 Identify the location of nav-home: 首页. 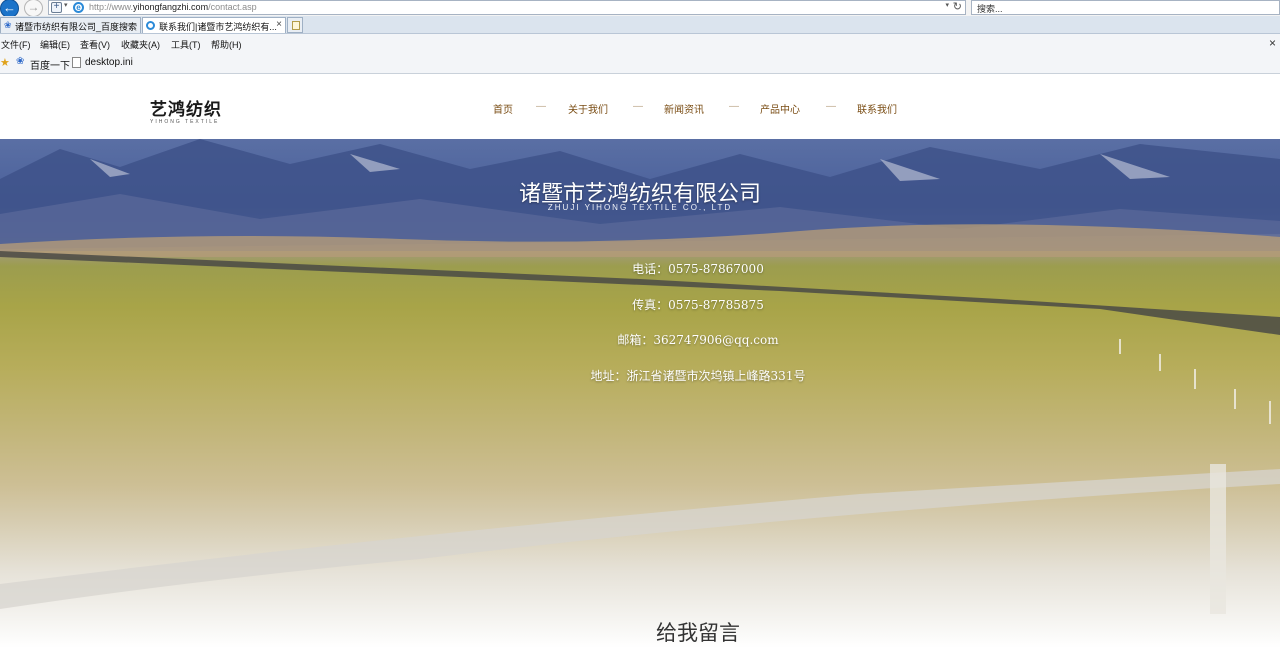
(503, 108).